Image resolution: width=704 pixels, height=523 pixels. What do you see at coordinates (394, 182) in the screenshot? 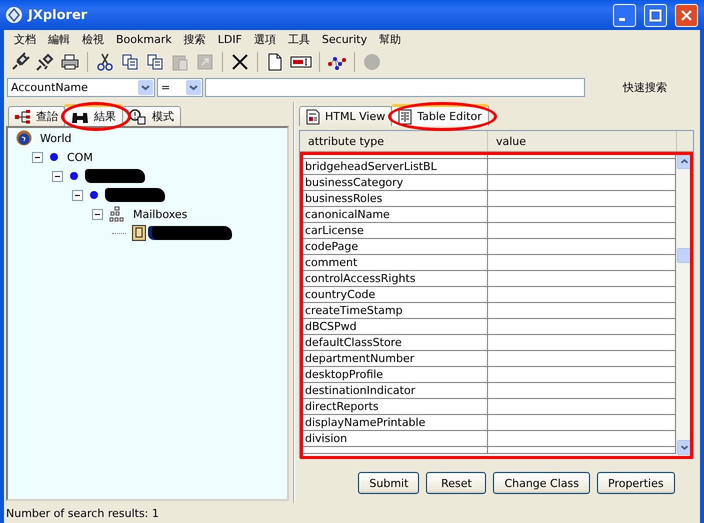
I see `table-cell: businessCategory` at bounding box center [394, 182].